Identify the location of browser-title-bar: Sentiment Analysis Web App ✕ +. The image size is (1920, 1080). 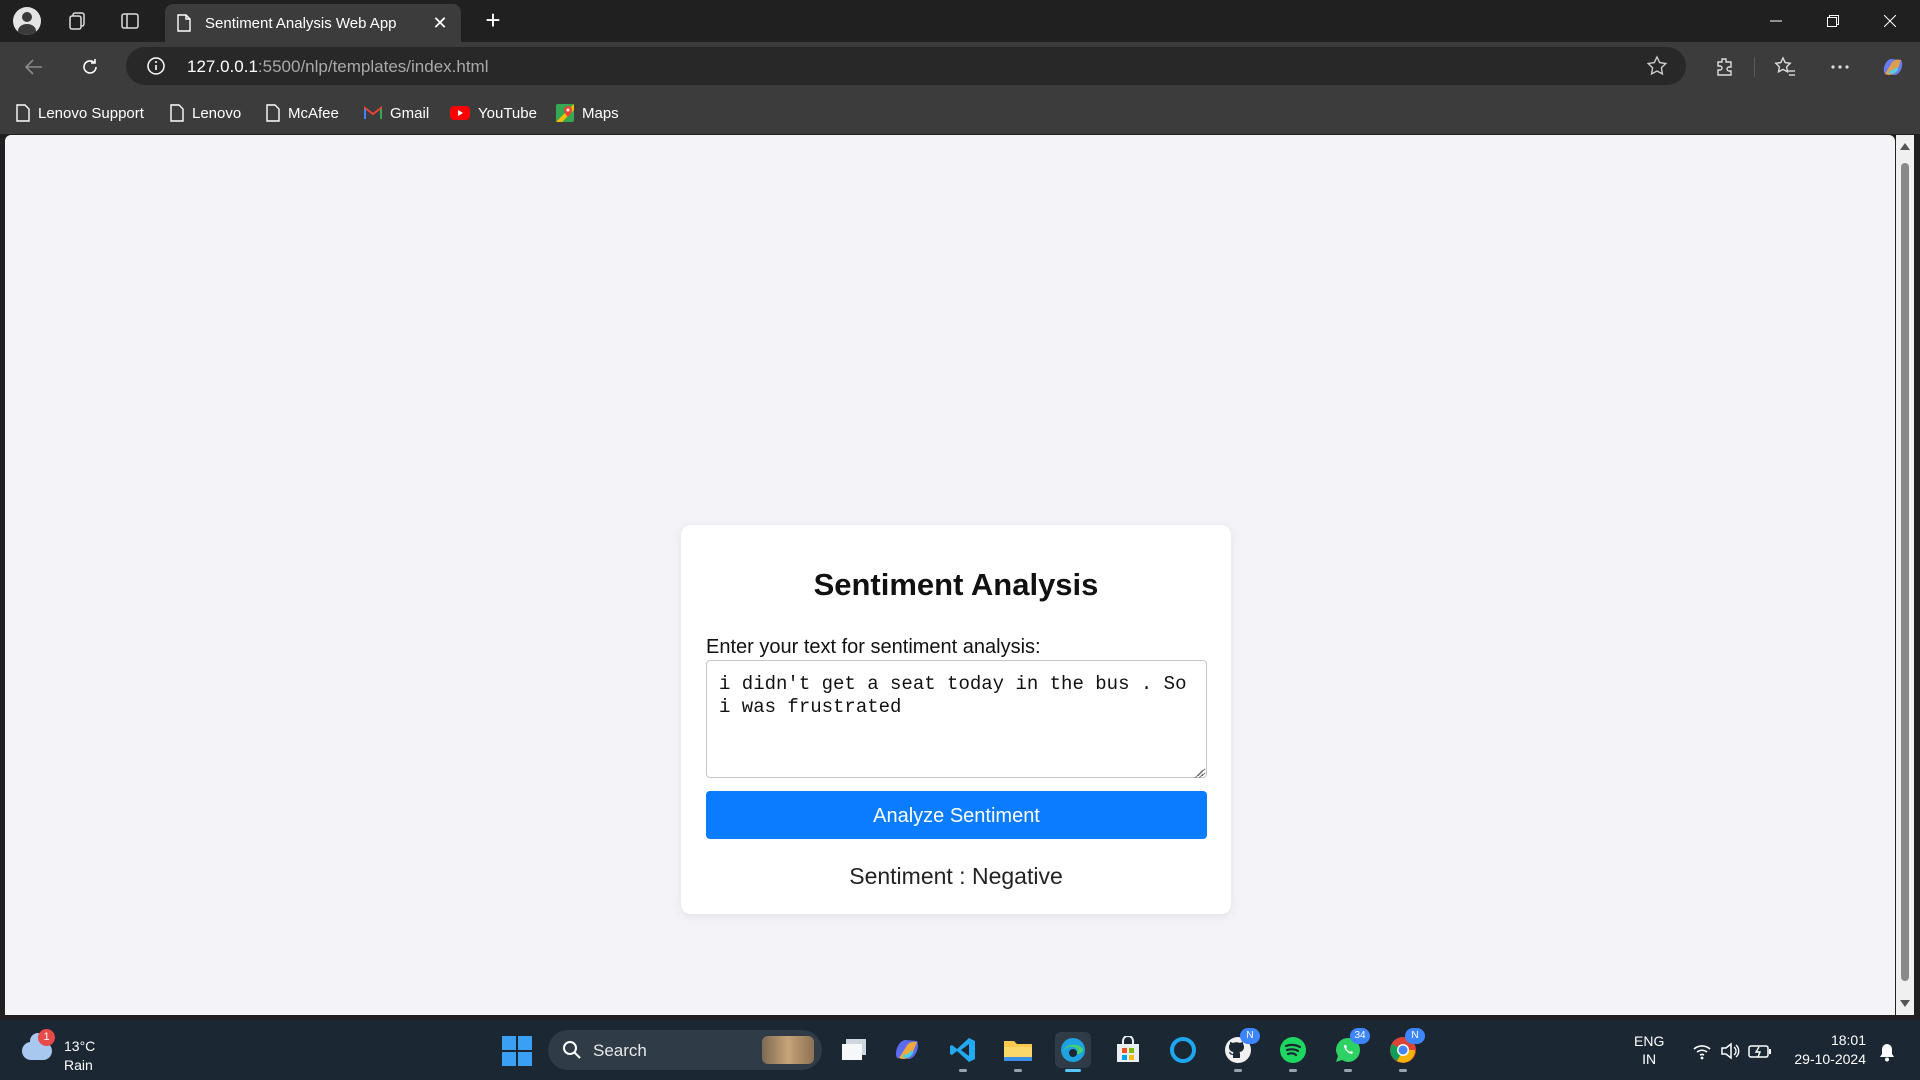
(960, 21).